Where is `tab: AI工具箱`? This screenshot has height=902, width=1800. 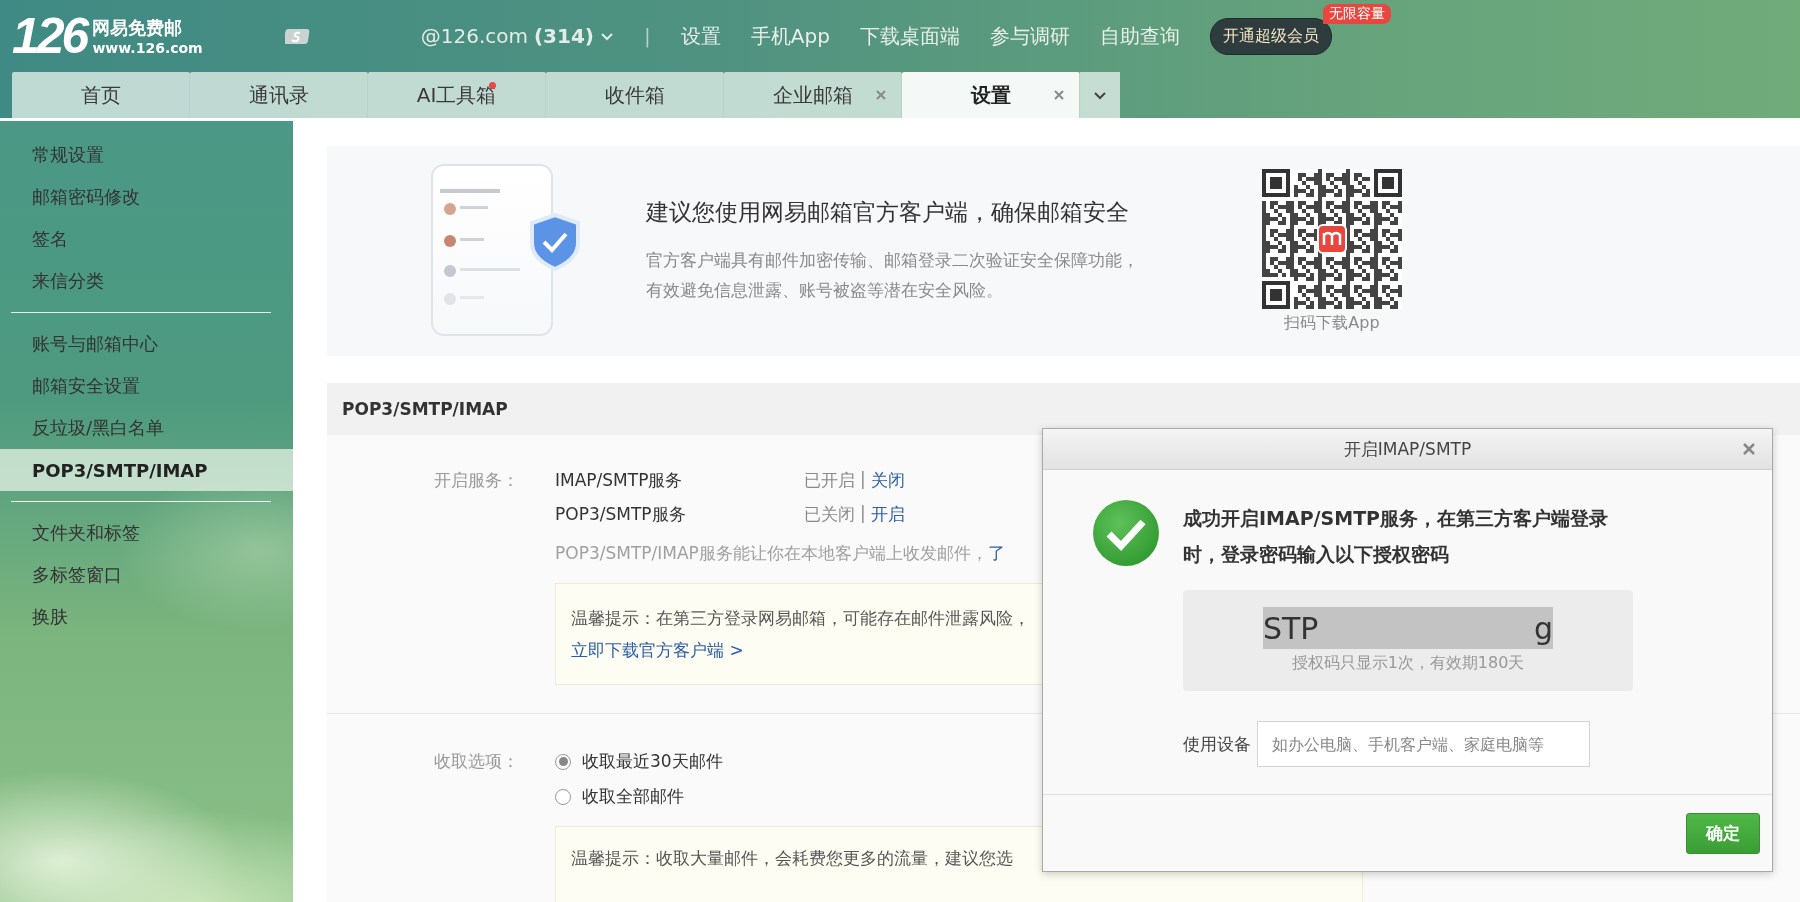 tab: AI工具箱 is located at coordinates (457, 95).